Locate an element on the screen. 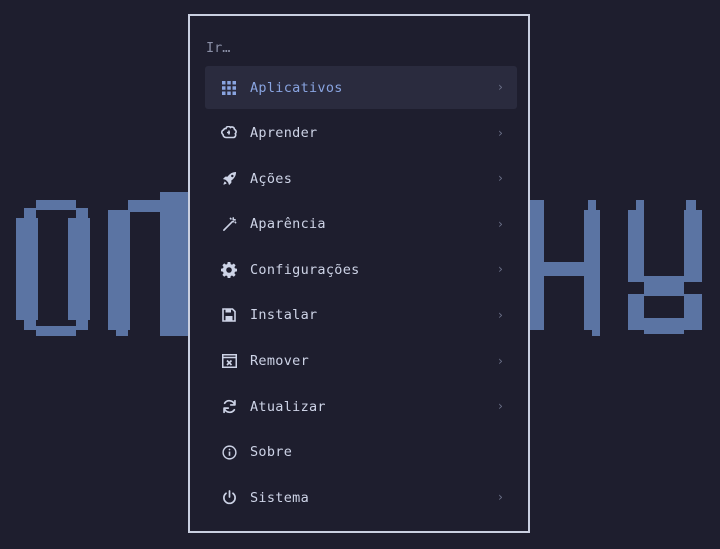  magic-wand-icon is located at coordinates (229, 224).